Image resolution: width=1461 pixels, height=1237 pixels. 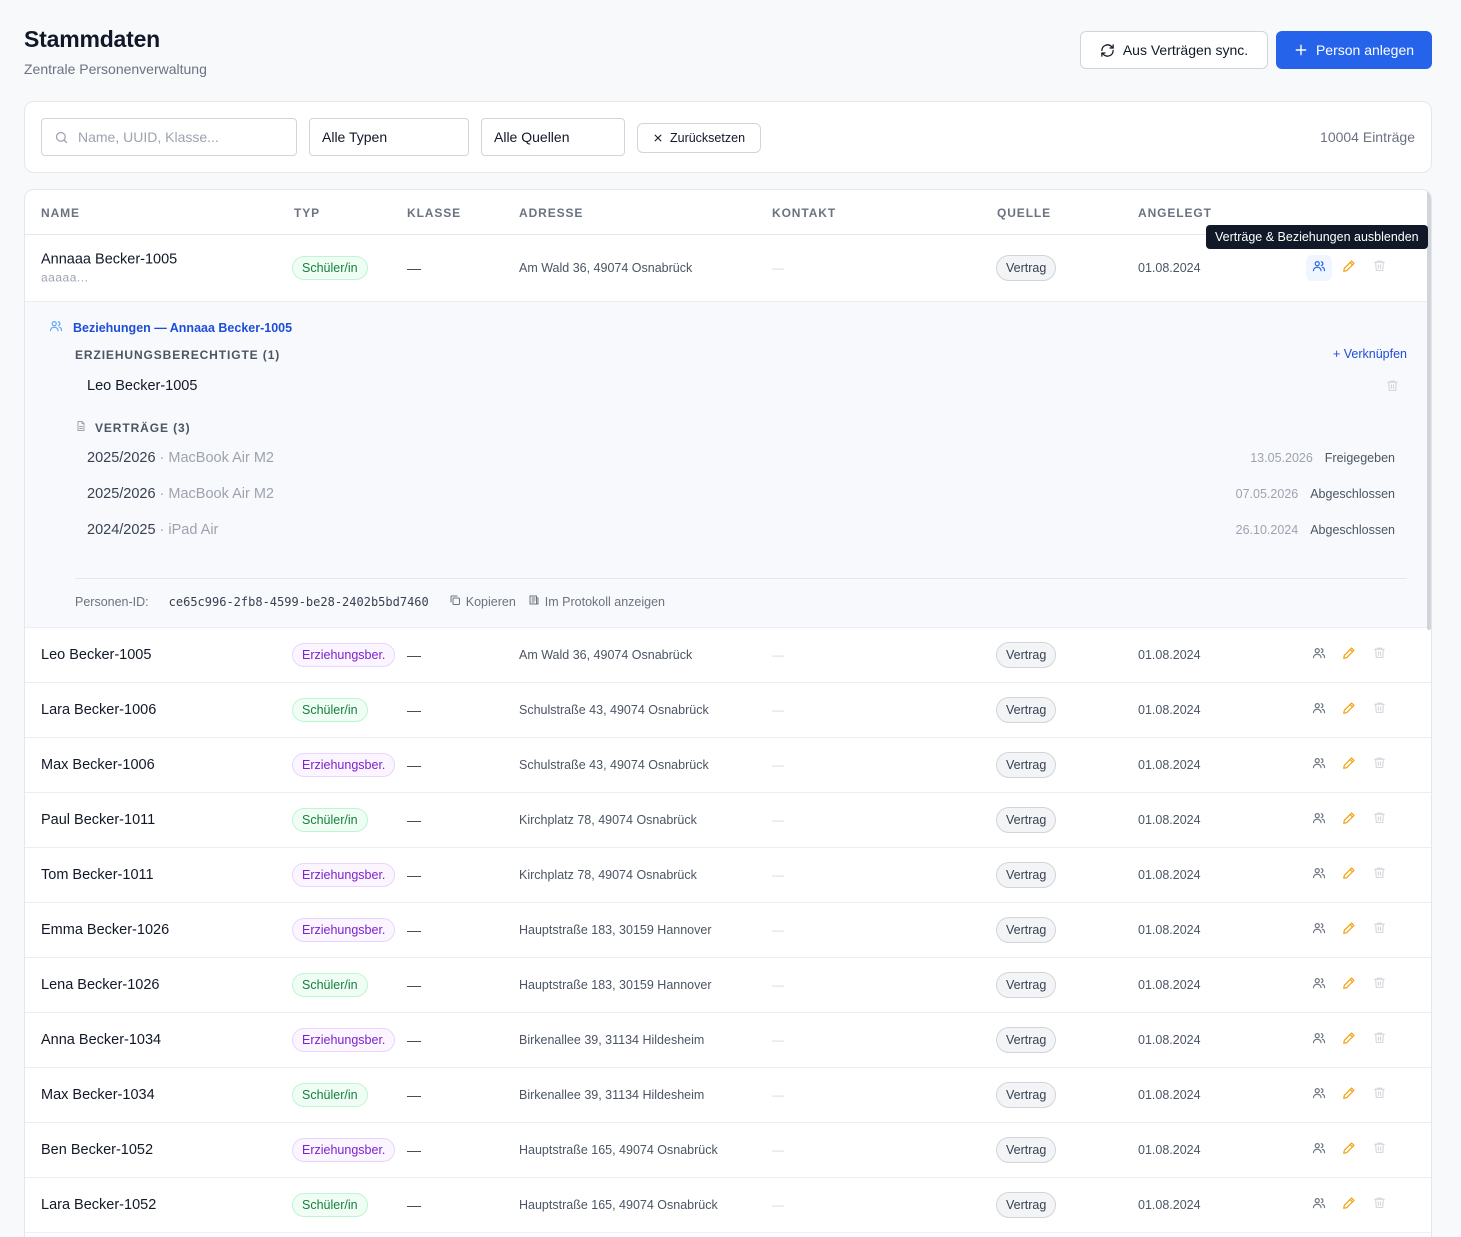 I want to click on trash-icon, so click(x=1379, y=1095).